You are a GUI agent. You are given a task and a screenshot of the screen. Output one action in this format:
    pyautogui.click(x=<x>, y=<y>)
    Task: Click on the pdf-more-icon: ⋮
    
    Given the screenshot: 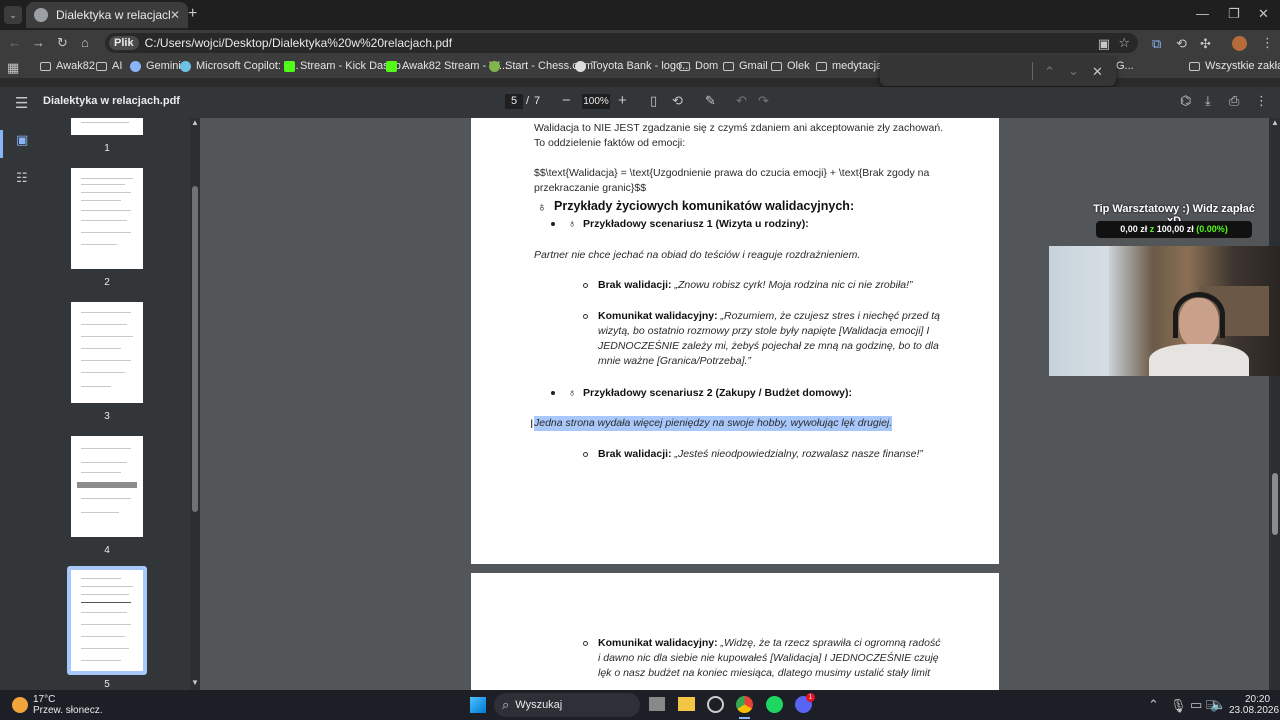 What is the action you would take?
    pyautogui.click(x=1261, y=101)
    